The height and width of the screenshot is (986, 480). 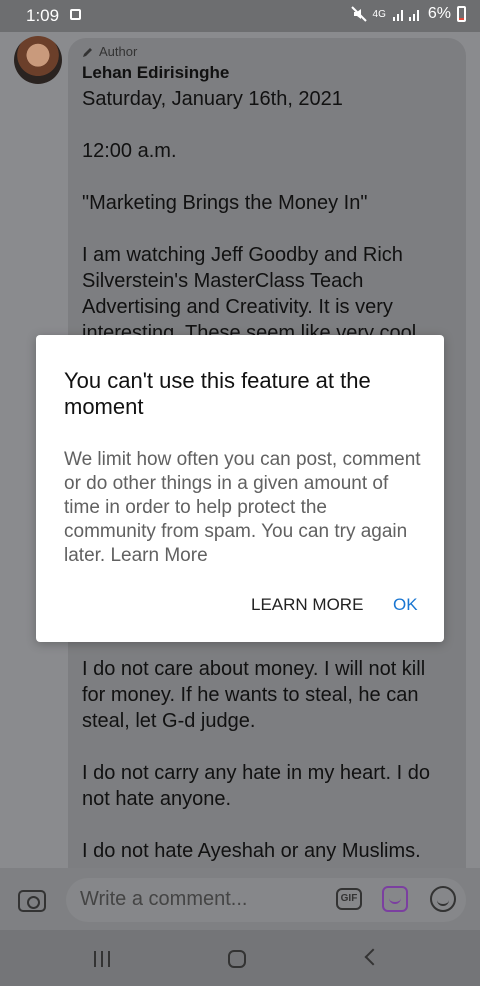 I want to click on signal-icon, so click(x=405, y=15).